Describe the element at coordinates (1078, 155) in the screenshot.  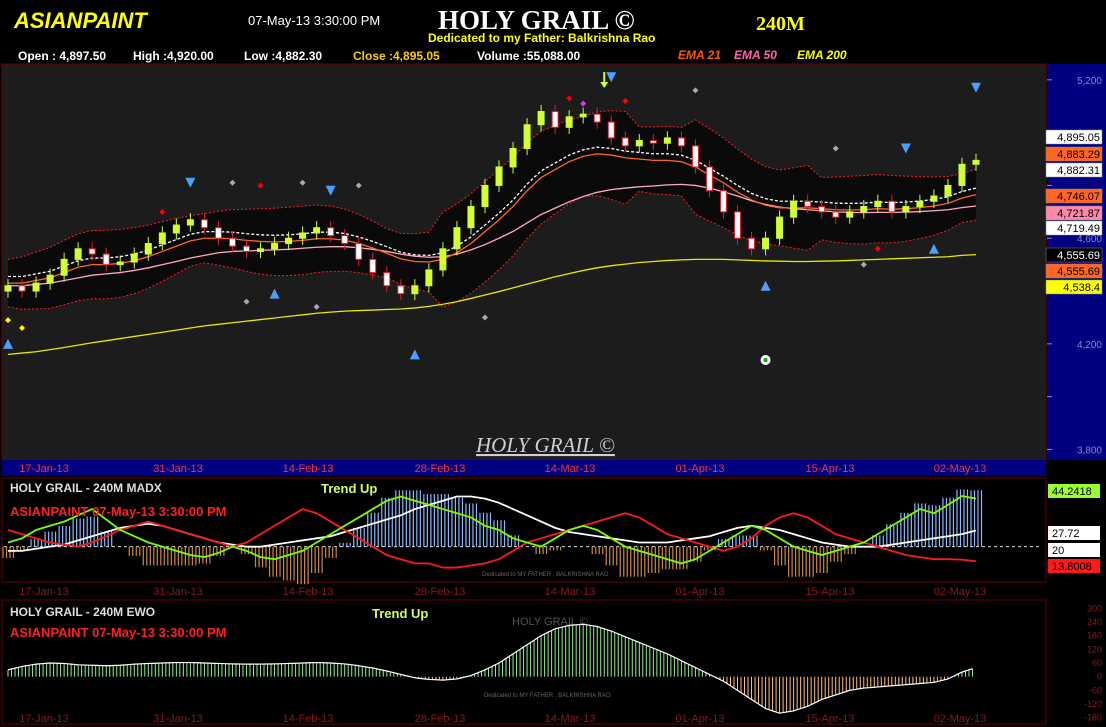
I see `price-tag-text: 4,883.29` at that location.